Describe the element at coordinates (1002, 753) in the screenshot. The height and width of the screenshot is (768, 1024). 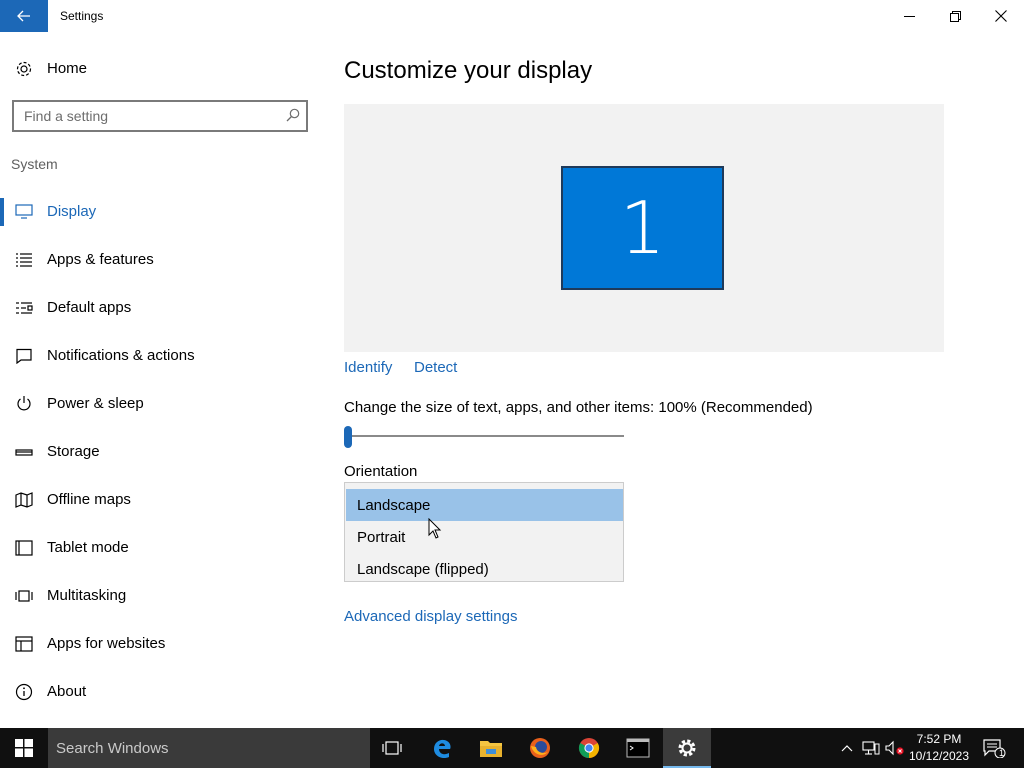
I see `notification-count-badge: 1` at that location.